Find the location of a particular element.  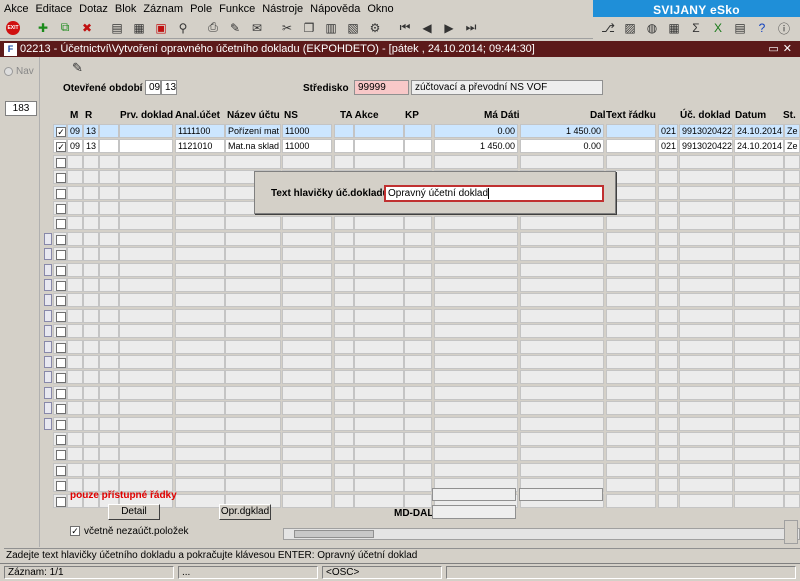

query-execute-button: ▦ is located at coordinates (139, 28).